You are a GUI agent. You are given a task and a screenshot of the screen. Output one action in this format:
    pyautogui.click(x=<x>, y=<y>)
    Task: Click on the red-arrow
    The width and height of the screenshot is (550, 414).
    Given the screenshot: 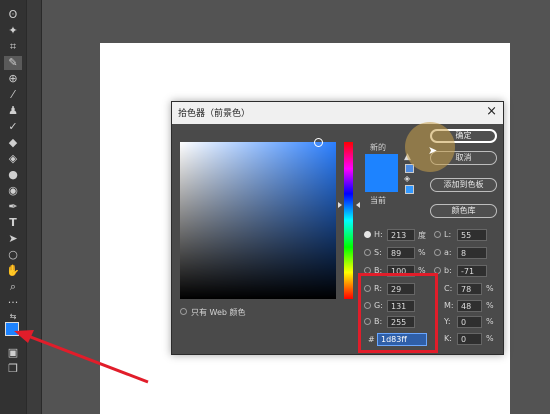 What is the action you would take?
    pyautogui.click(x=81, y=357)
    